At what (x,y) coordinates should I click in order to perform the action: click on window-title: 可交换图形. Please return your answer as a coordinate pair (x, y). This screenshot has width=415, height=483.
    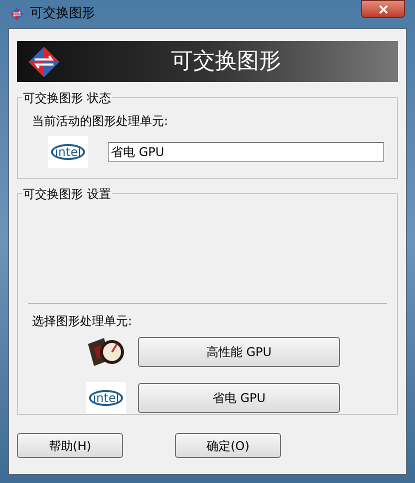
    Looking at the image, I should click on (62, 14).